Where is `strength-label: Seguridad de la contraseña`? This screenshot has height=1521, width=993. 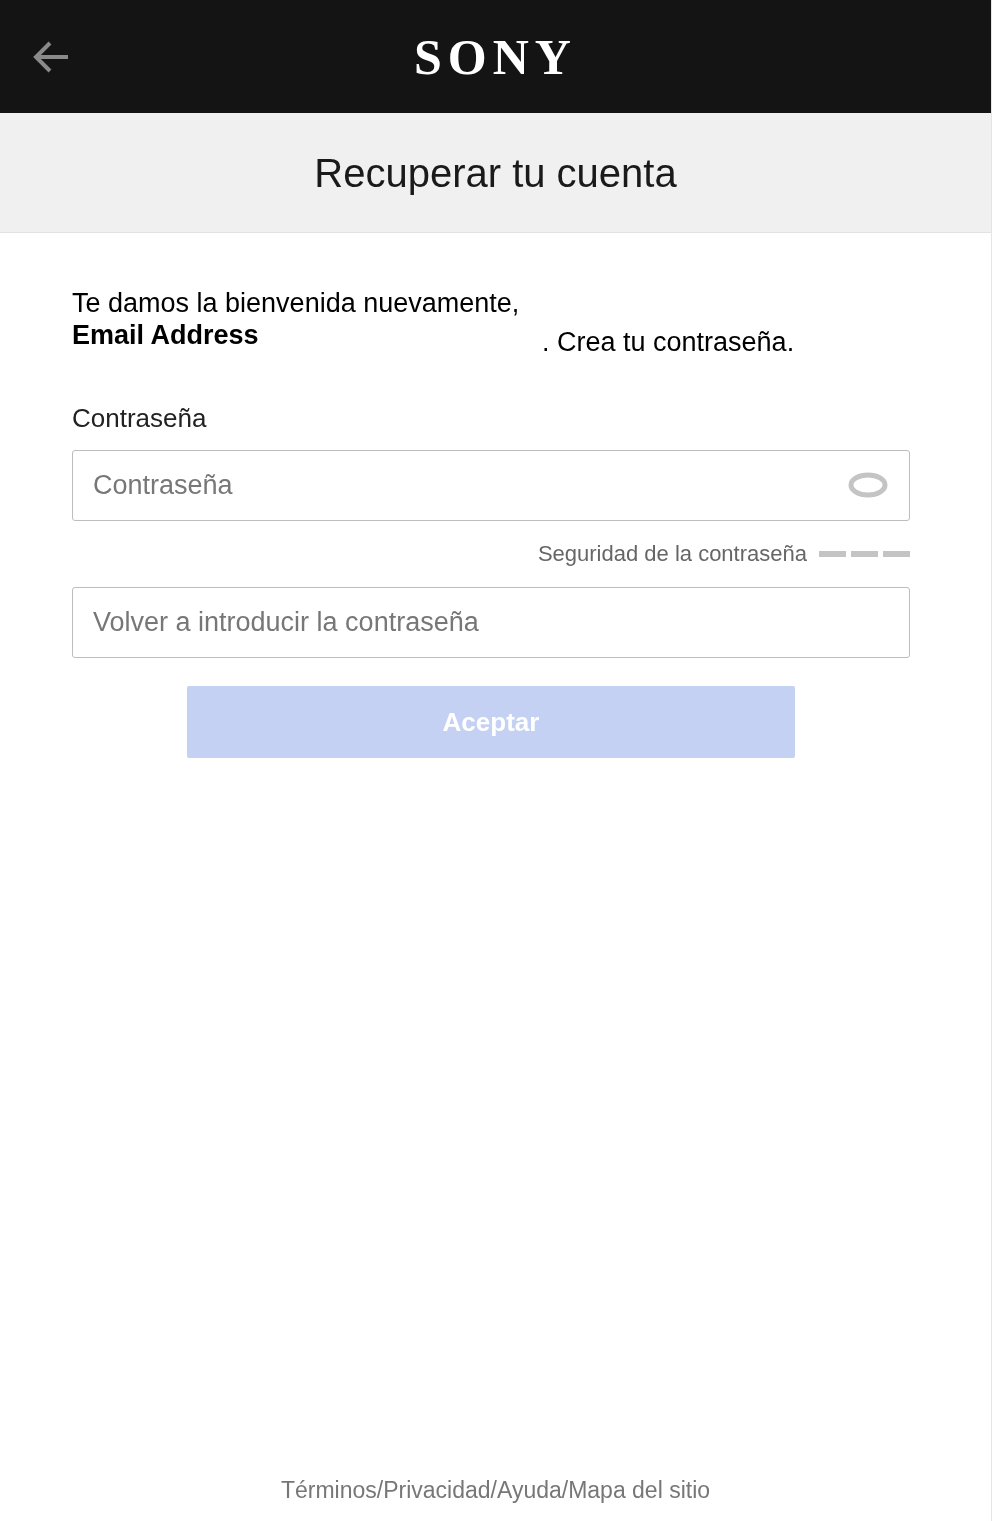
strength-label: Seguridad de la contraseña is located at coordinates (672, 554).